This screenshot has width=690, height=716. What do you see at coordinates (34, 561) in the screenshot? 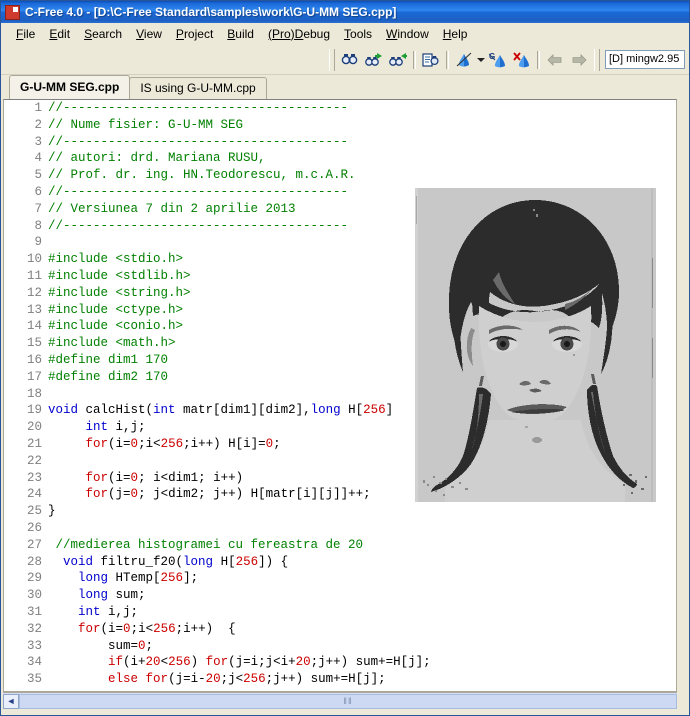
I see `line-number: 28` at bounding box center [34, 561].